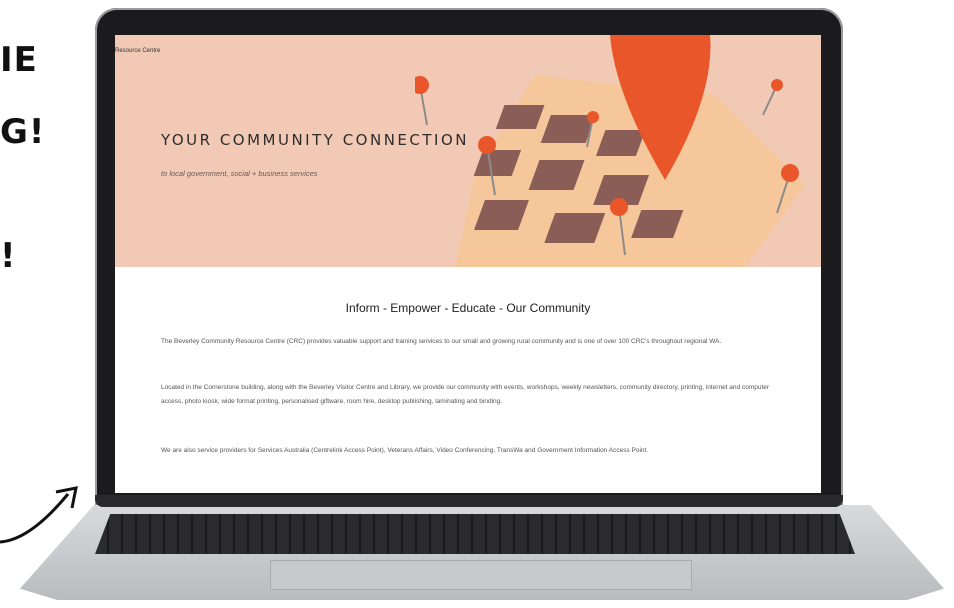  What do you see at coordinates (8, 256) in the screenshot?
I see `background-text-line-3: !` at bounding box center [8, 256].